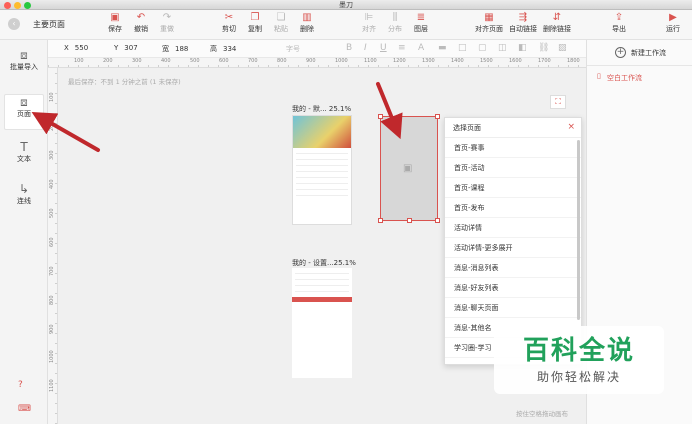  I want to click on popup-list-item: 消息-消息列表, so click(513, 268).